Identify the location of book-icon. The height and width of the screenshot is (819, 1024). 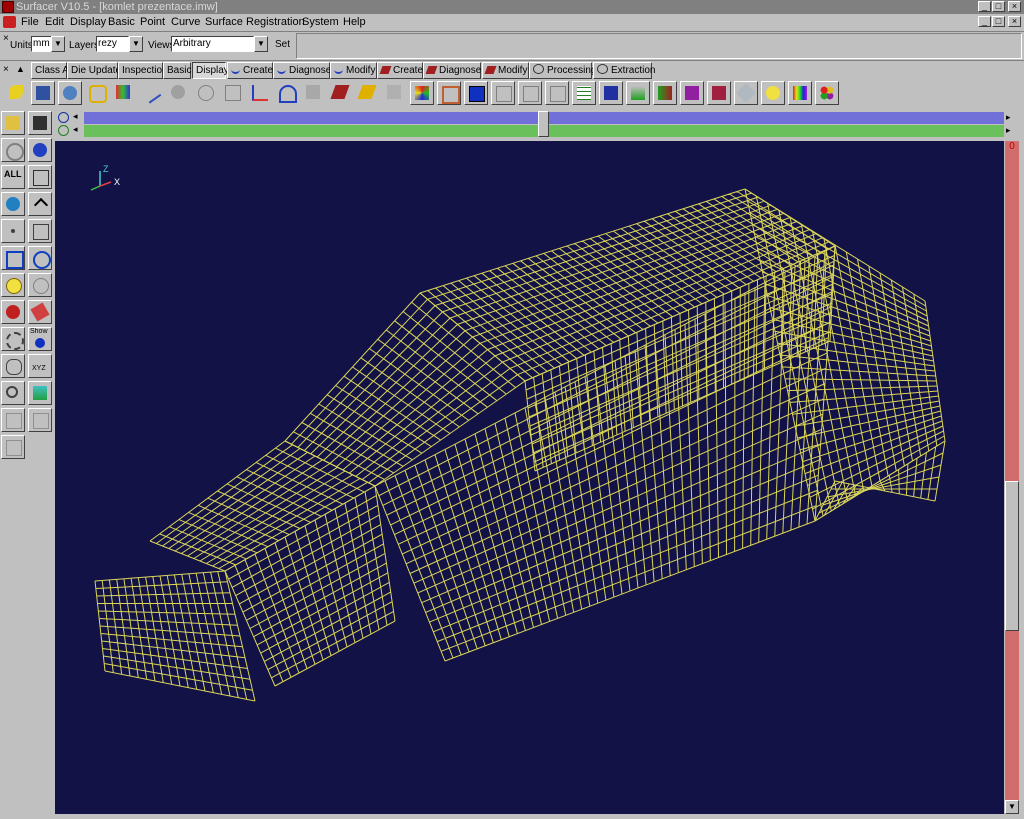
(719, 93).